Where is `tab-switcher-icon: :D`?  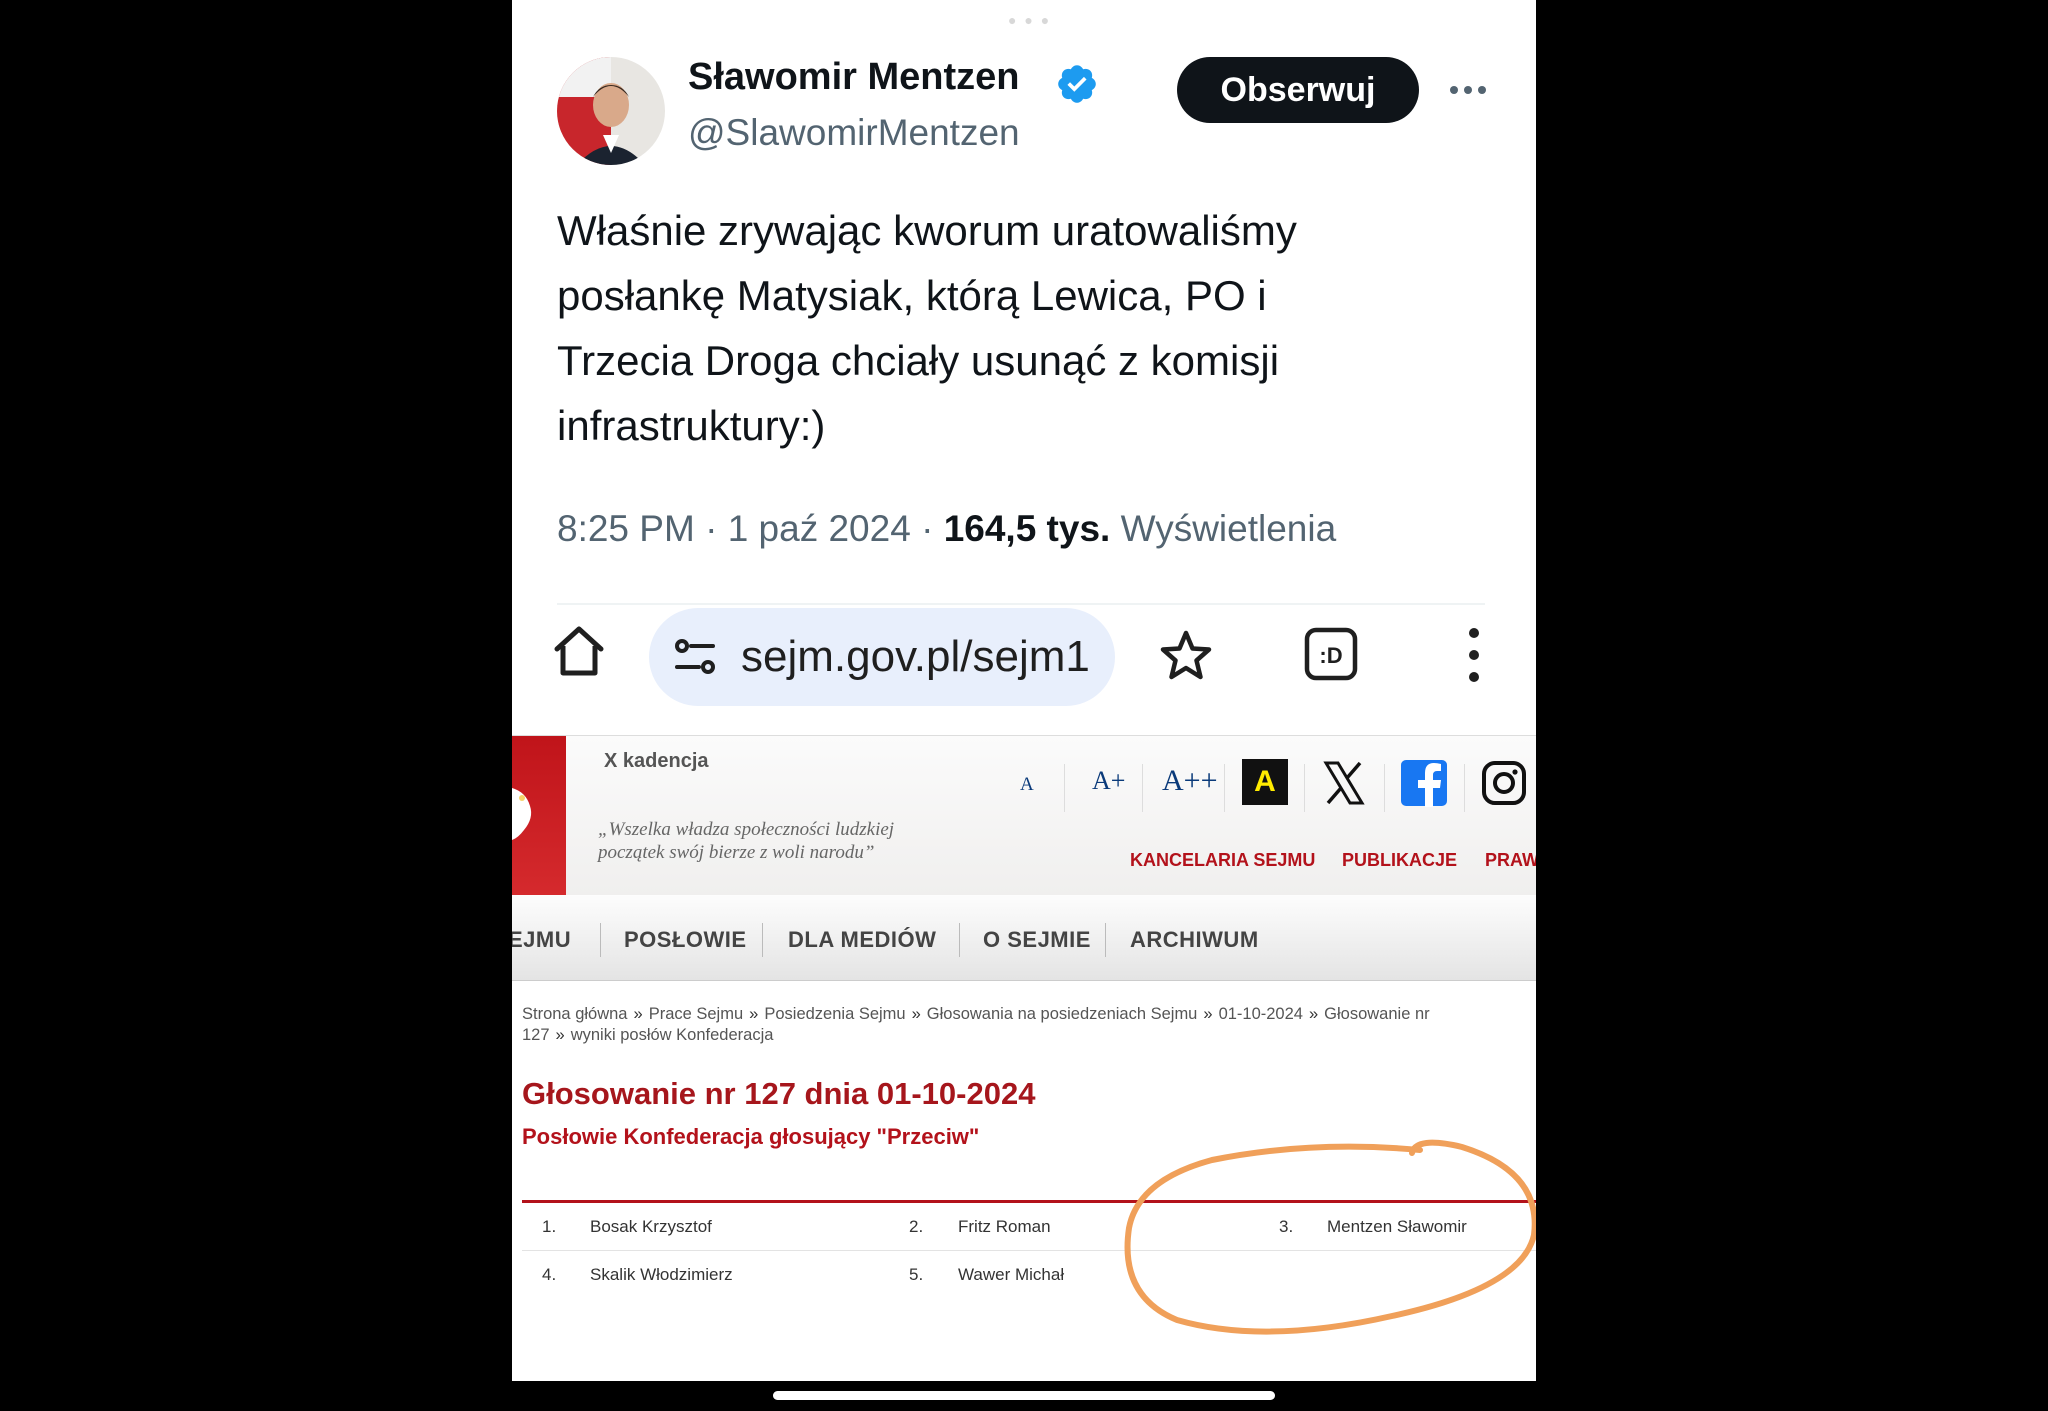 tab-switcher-icon: :D is located at coordinates (1331, 654).